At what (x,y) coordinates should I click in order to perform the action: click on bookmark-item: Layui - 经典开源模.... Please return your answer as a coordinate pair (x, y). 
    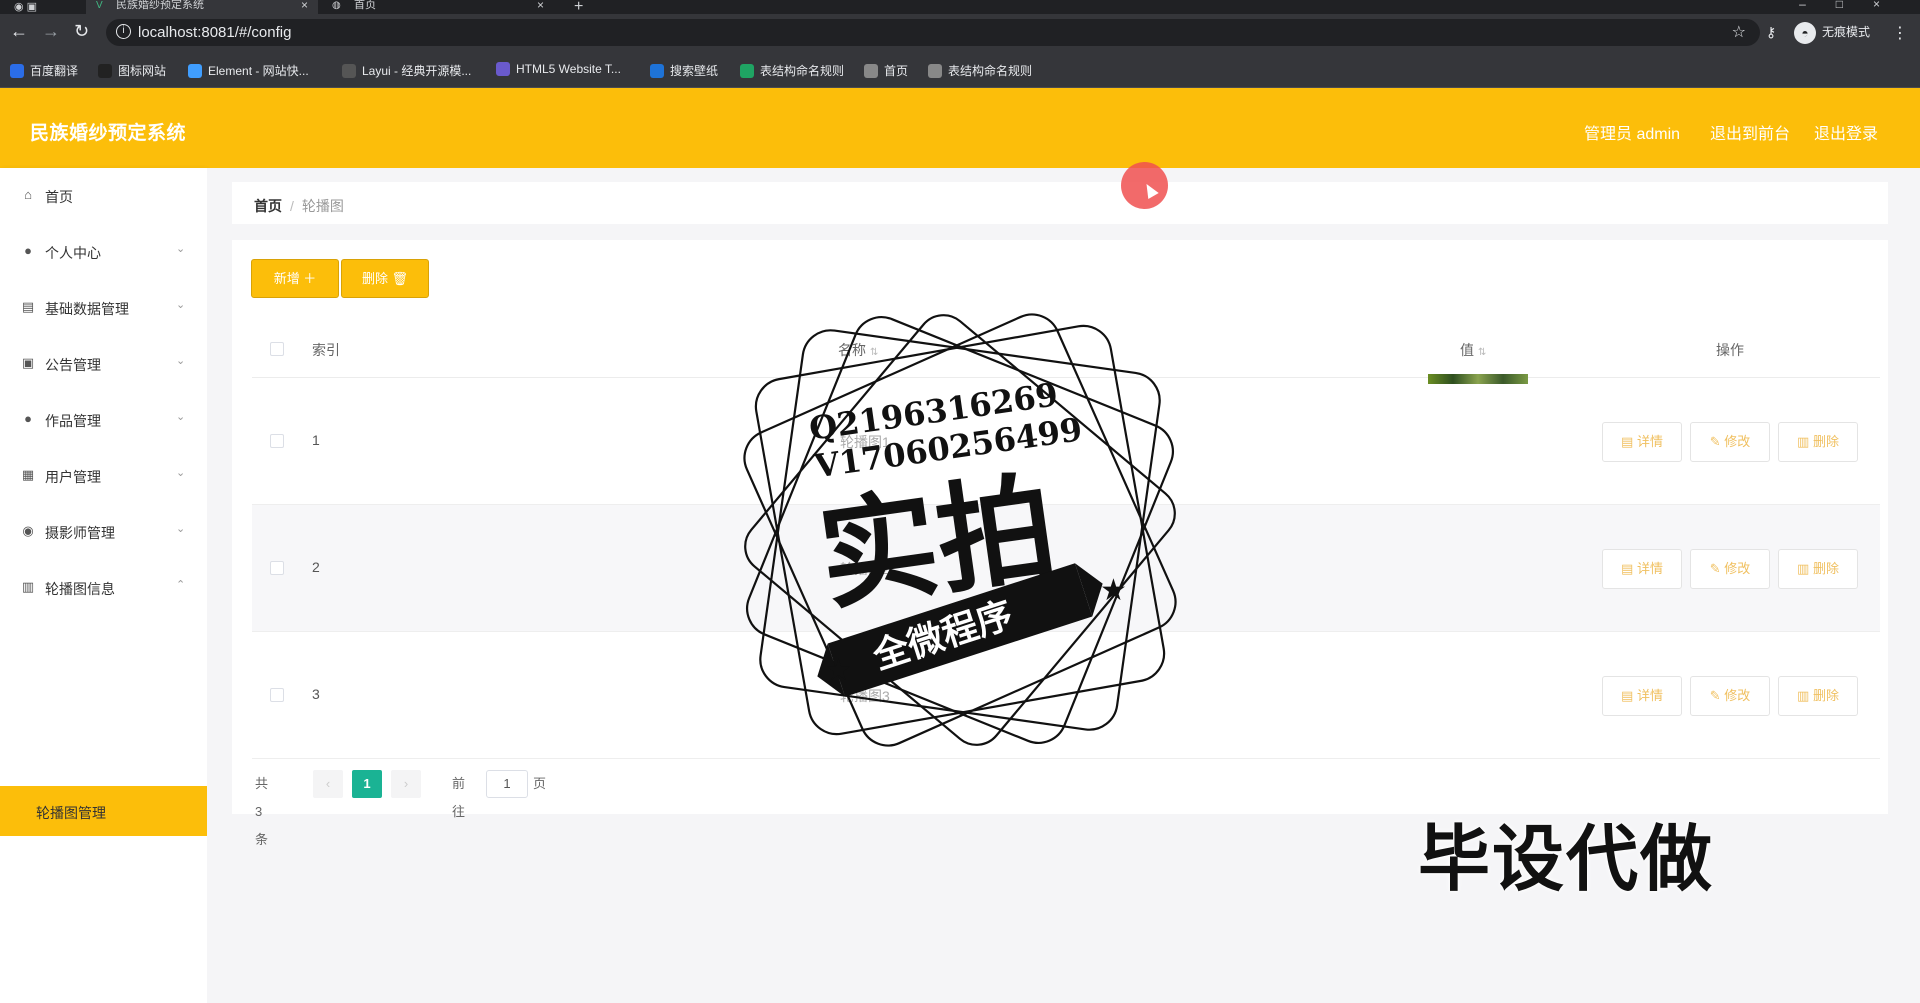
    Looking at the image, I should click on (406, 70).